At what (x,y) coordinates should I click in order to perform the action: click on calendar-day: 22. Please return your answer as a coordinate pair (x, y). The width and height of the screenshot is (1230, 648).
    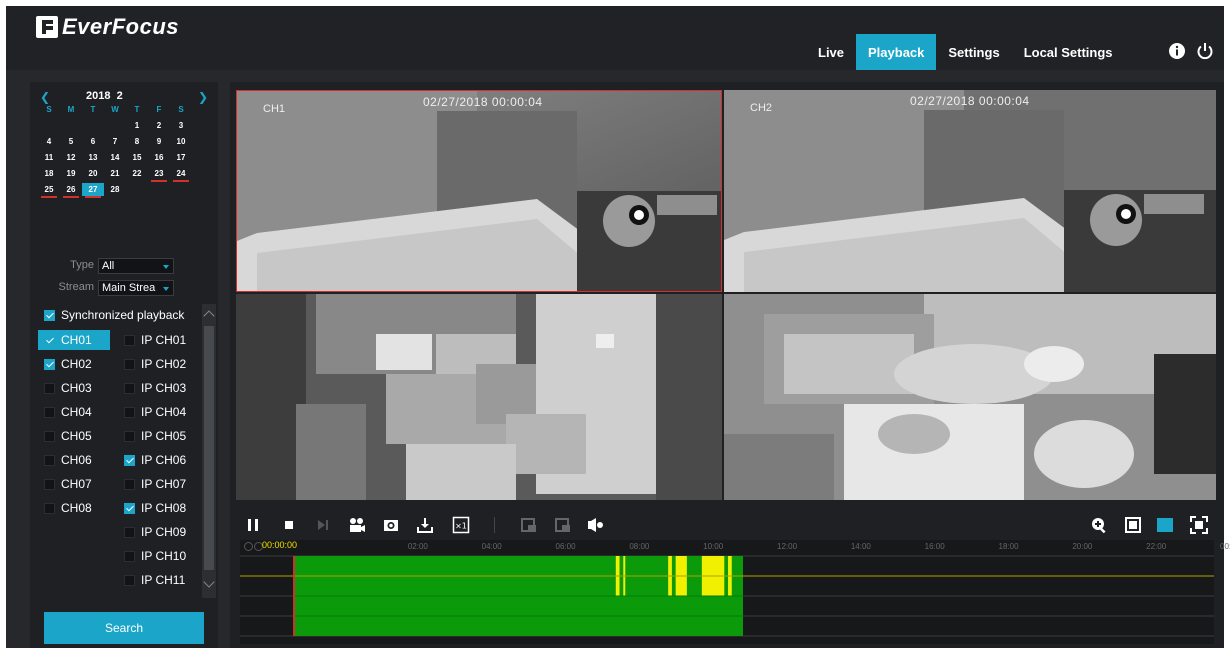
    Looking at the image, I should click on (137, 173).